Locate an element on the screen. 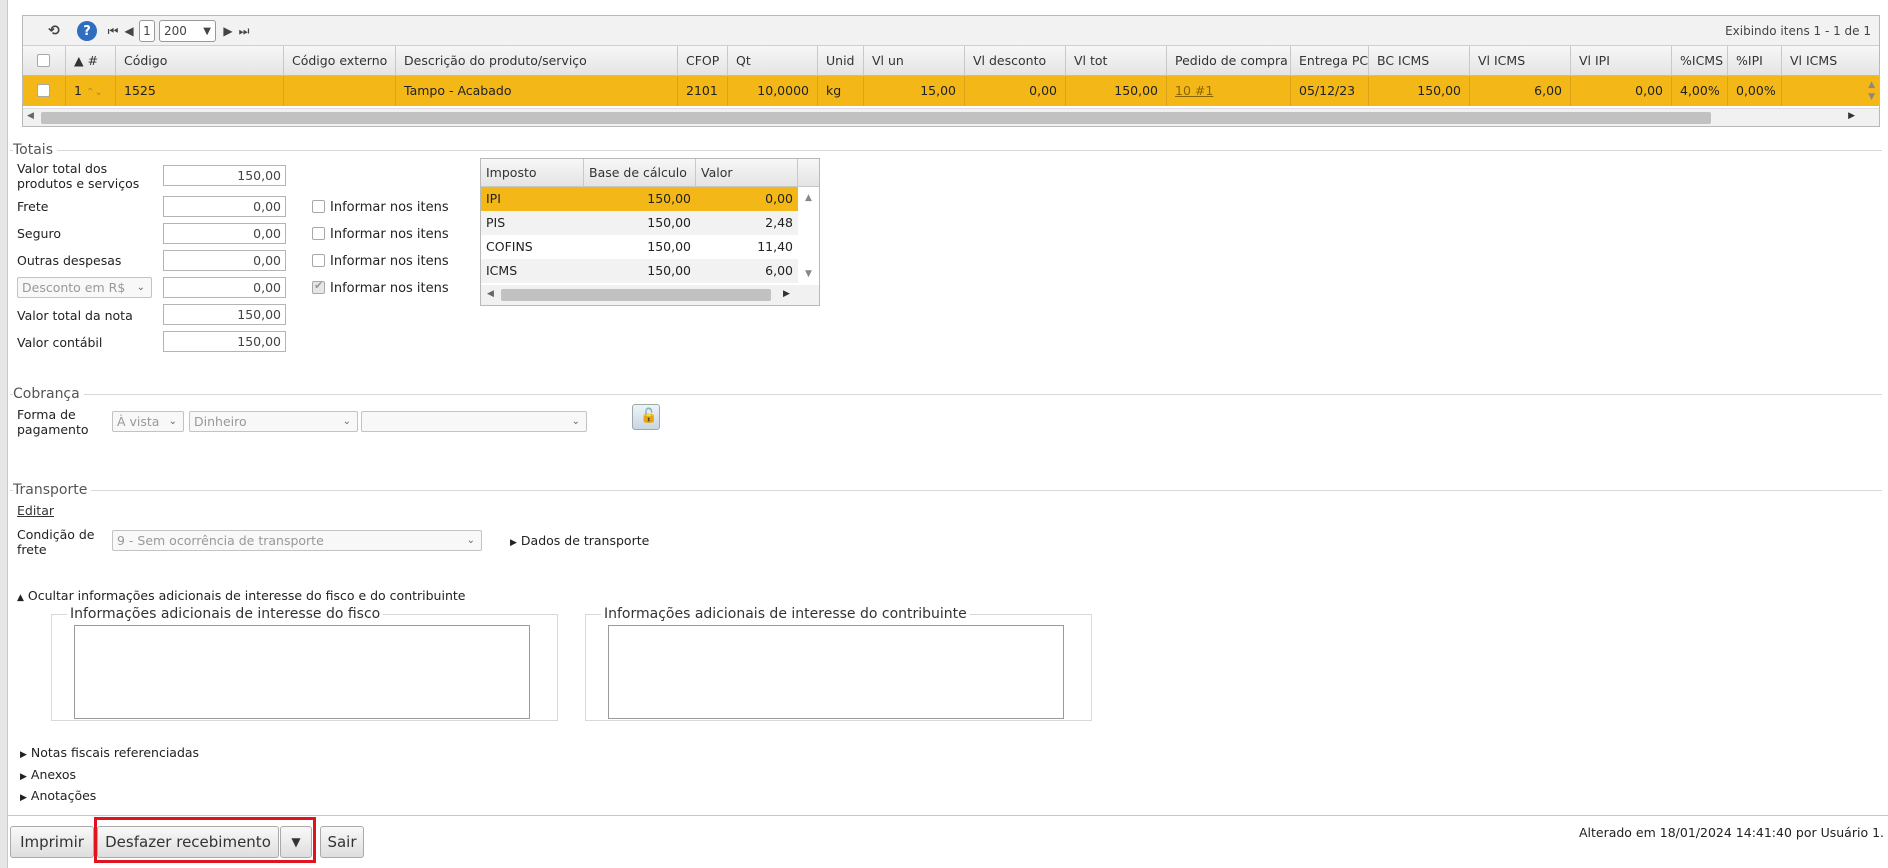 This screenshot has width=1888, height=868. impostos-col-base: Base de cálculo is located at coordinates (640, 173).